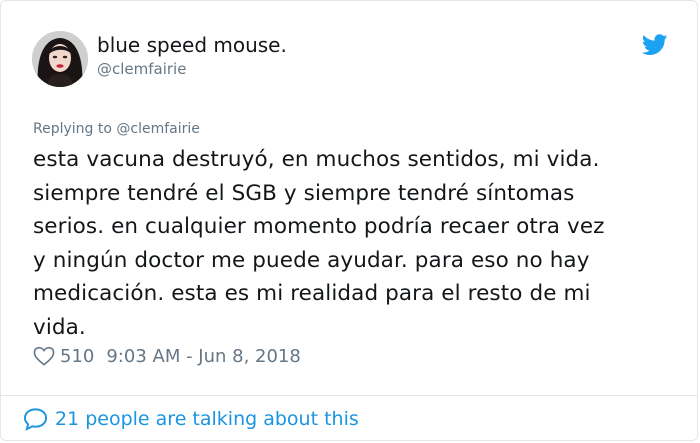  I want to click on tweet-meta: 510 9:03 AM - Jun 8, 2018, so click(167, 356).